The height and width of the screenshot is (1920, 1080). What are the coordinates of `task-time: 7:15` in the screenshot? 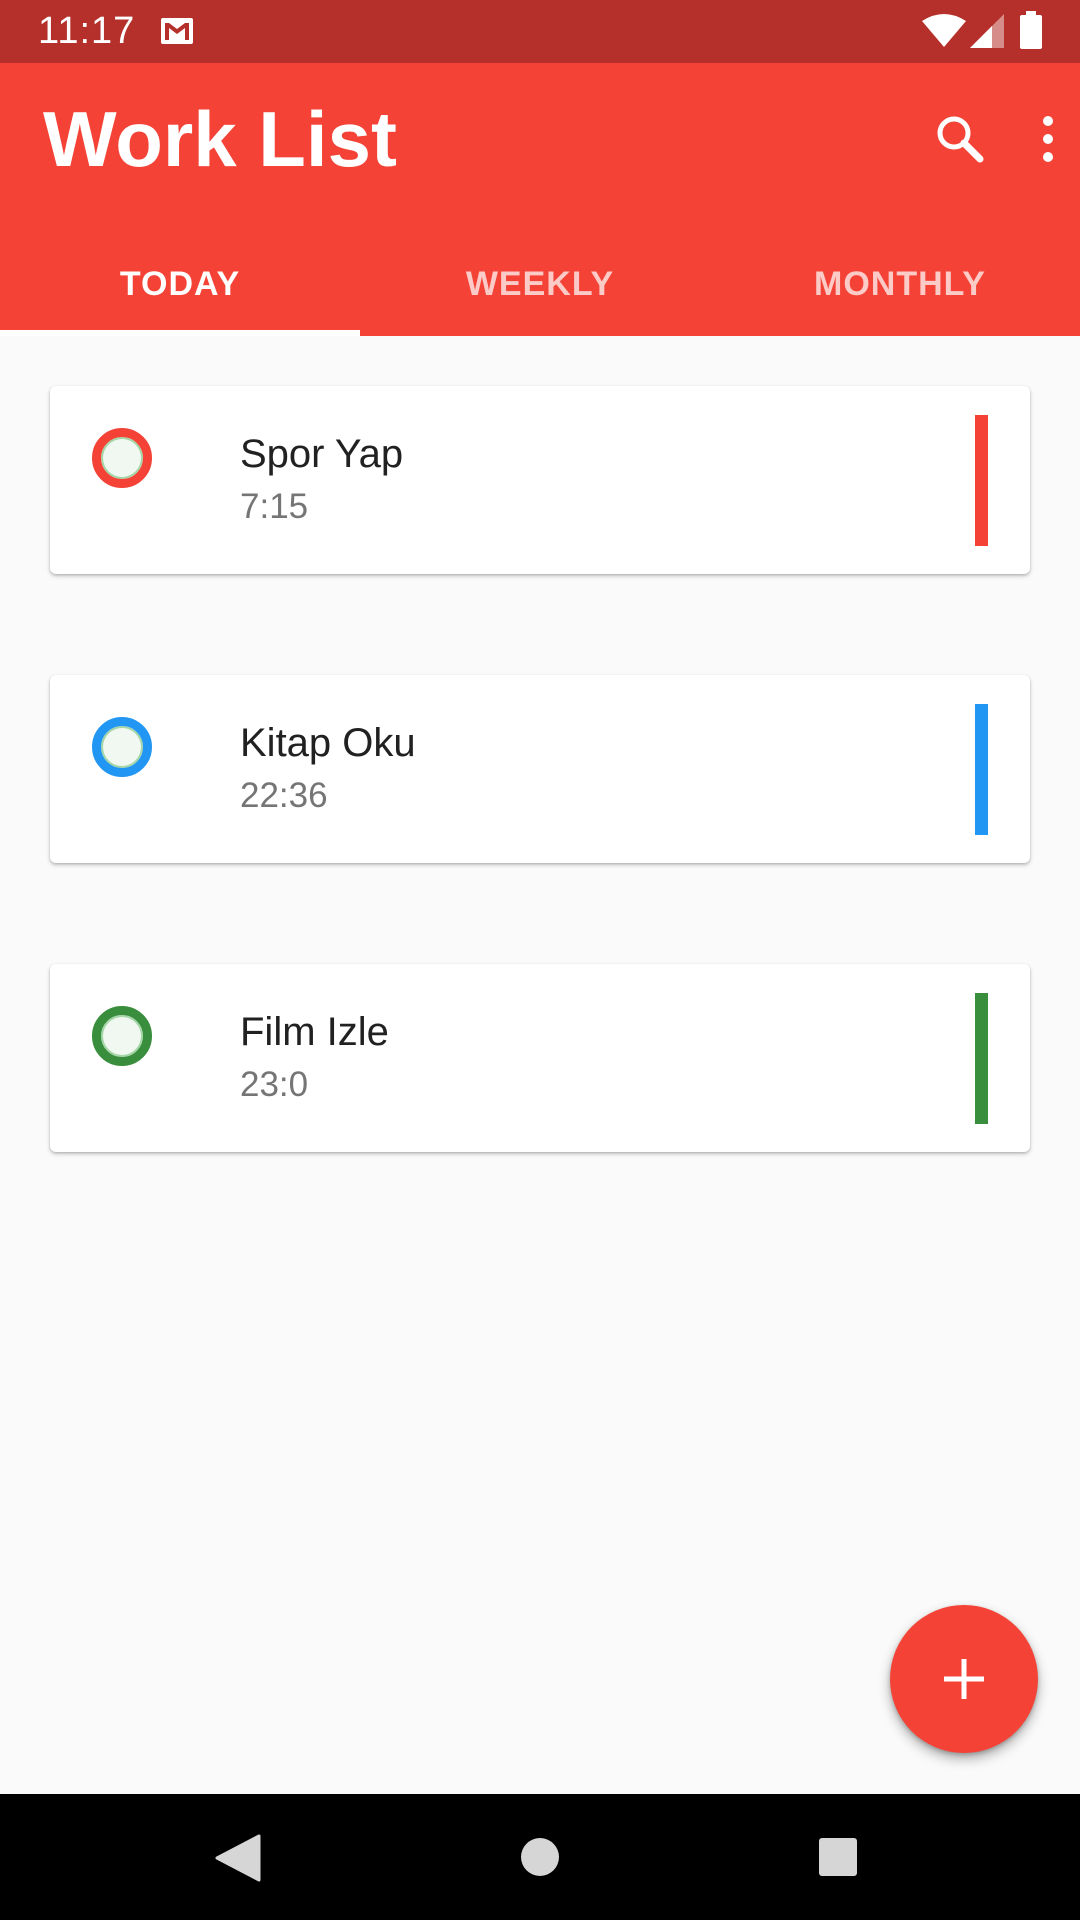 It's located at (274, 506).